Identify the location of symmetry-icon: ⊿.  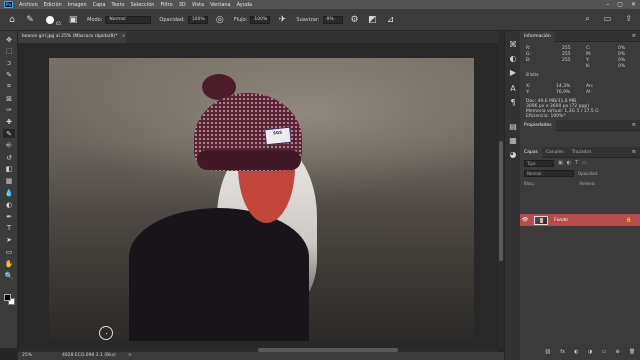
(391, 20).